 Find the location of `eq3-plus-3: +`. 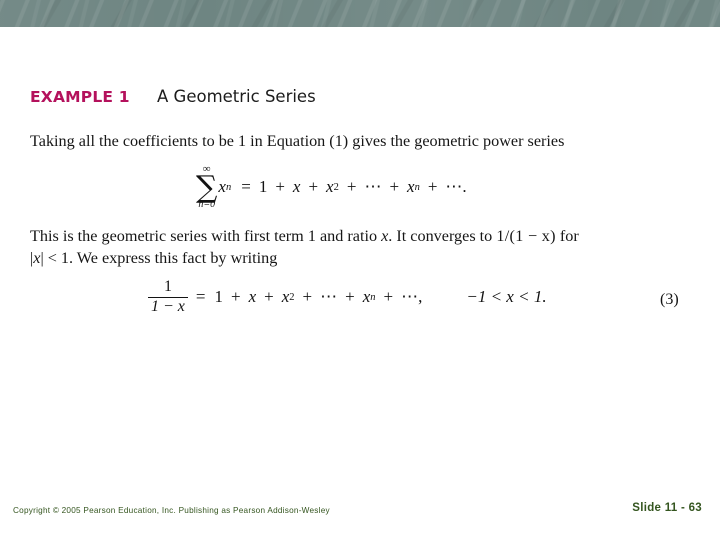

eq3-plus-3: + is located at coordinates (307, 297).